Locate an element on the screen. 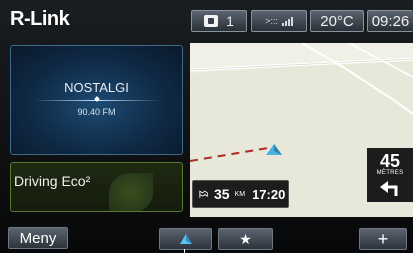 This screenshot has width=413, height=253. add-button: + is located at coordinates (383, 239).